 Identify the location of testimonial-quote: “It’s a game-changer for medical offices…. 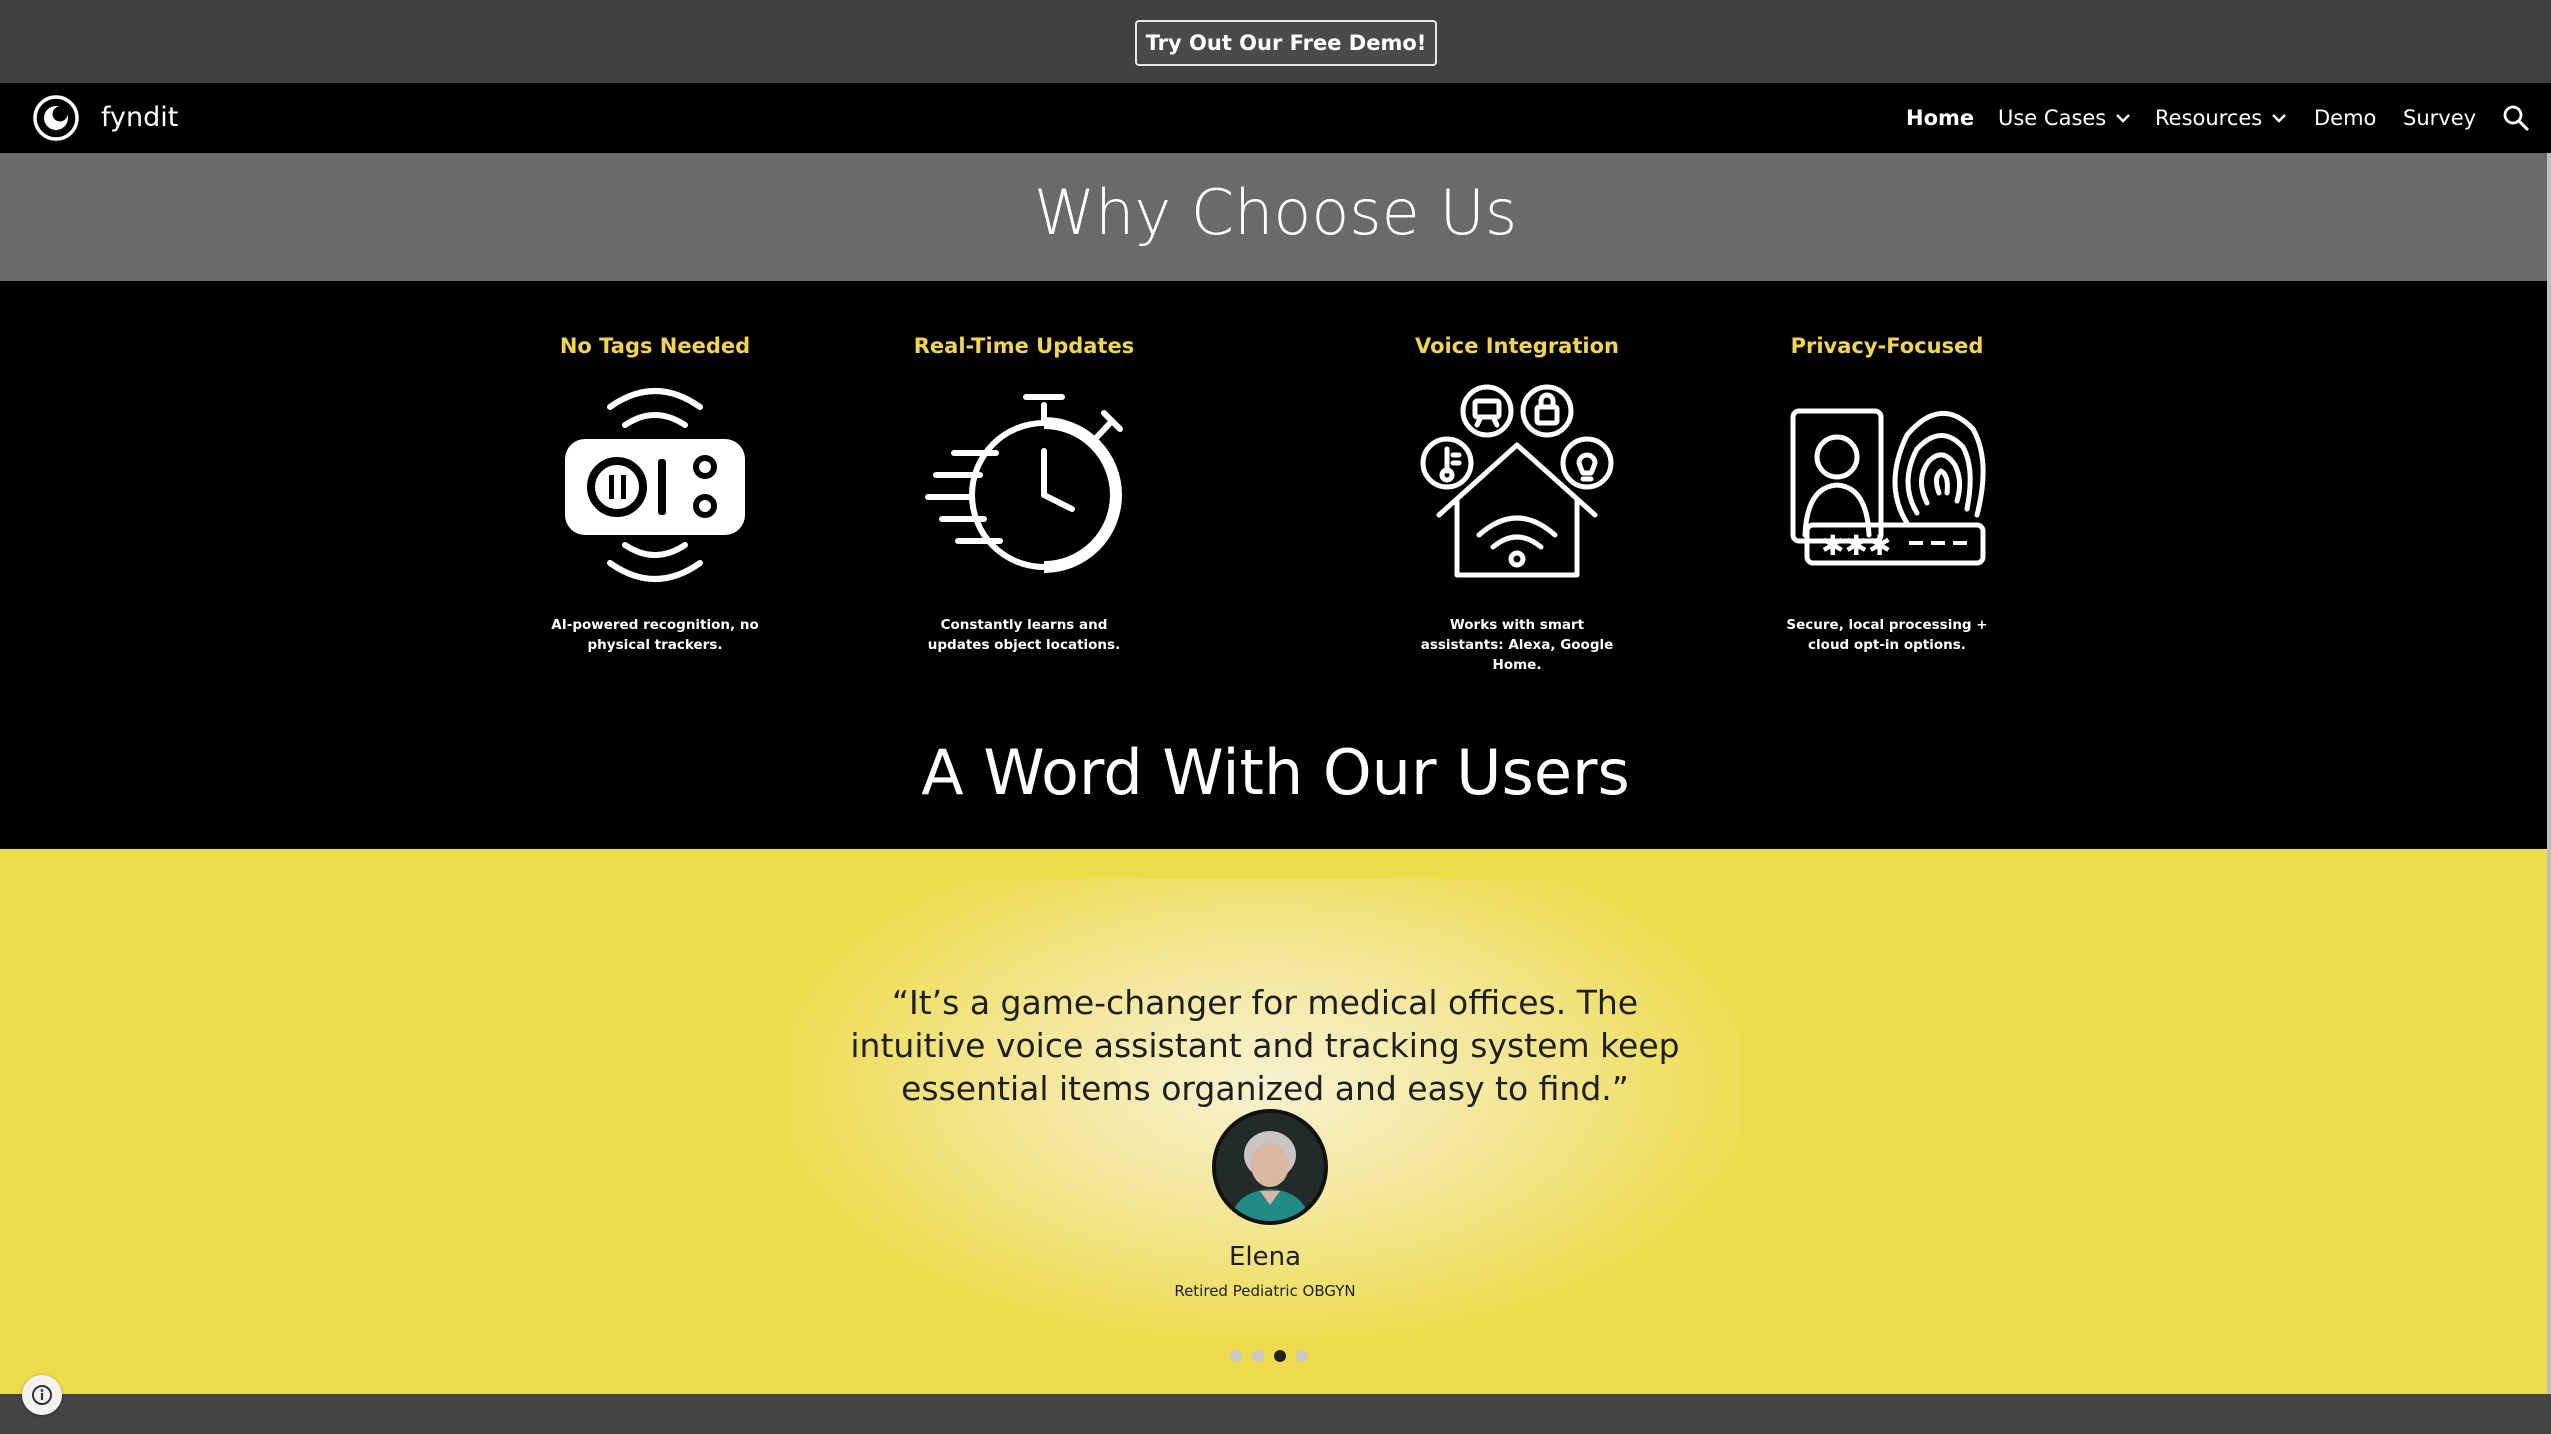
(1265, 1045).